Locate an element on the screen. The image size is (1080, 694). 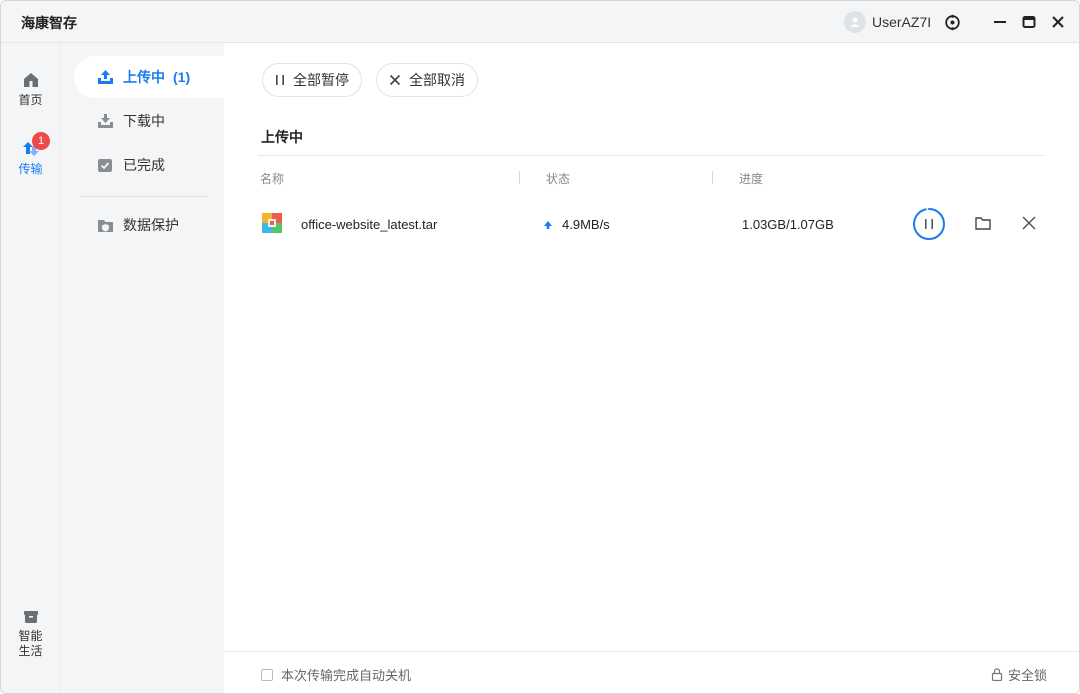
open-folder-button is located at coordinates (983, 223).